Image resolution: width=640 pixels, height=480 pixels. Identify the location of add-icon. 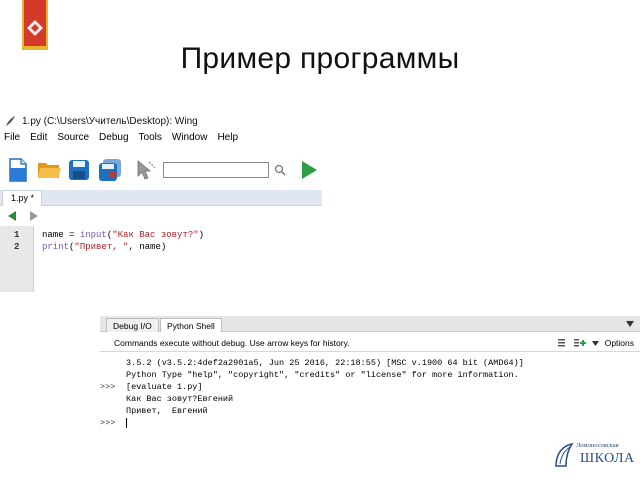
(579, 343).